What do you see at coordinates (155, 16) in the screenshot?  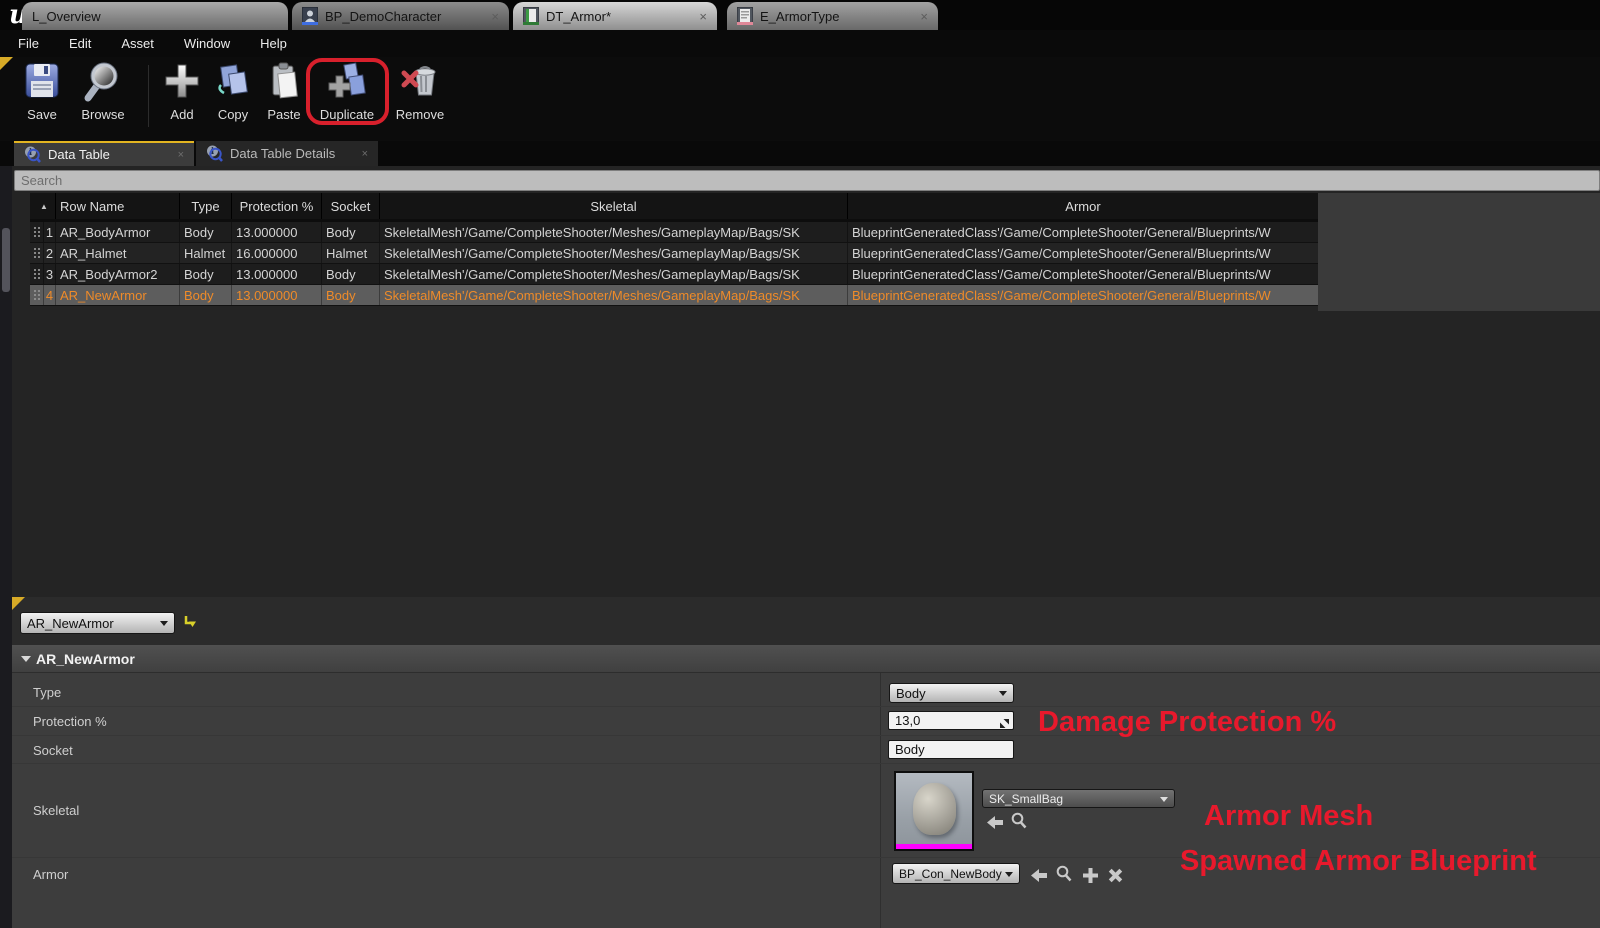 I see `tab-l-overview: L_Overview` at bounding box center [155, 16].